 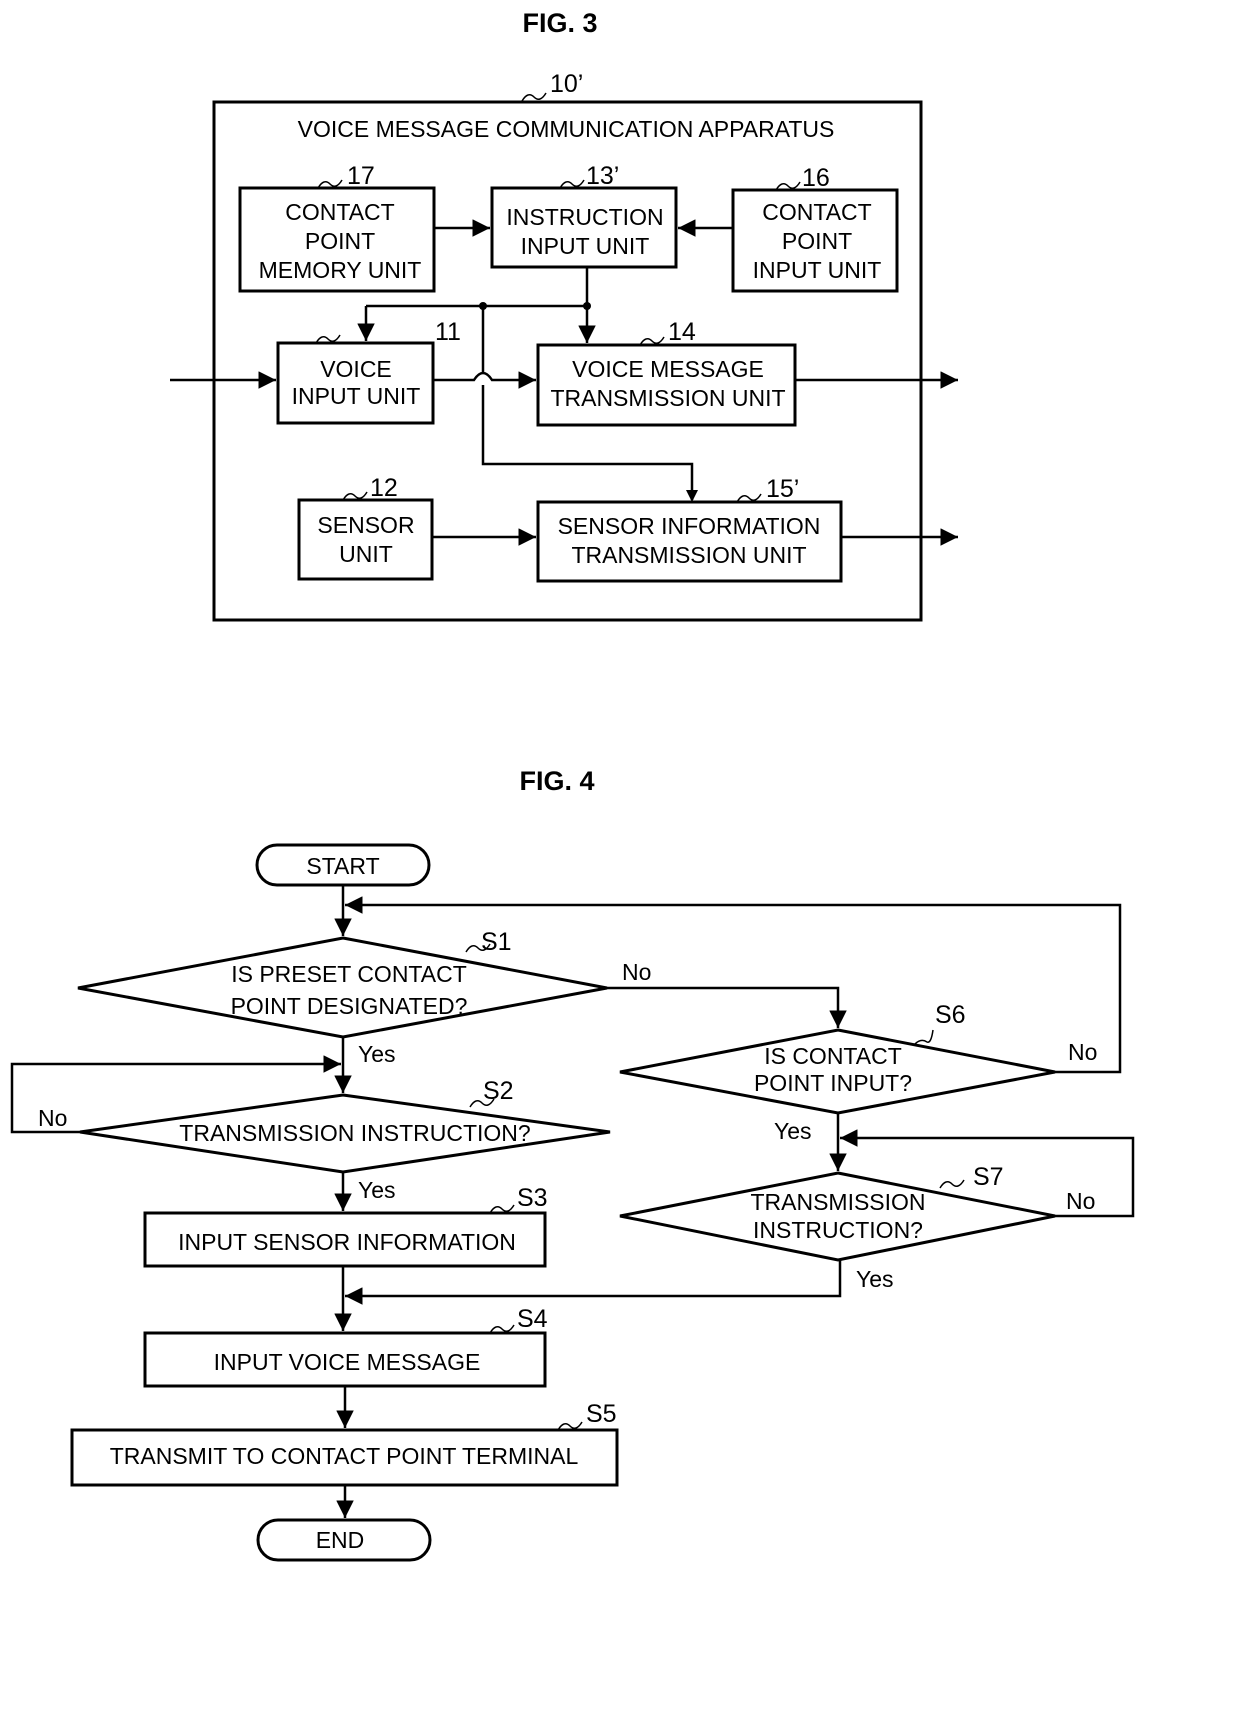 I want to click on fig3-title: FIG. 3, so click(x=559, y=23).